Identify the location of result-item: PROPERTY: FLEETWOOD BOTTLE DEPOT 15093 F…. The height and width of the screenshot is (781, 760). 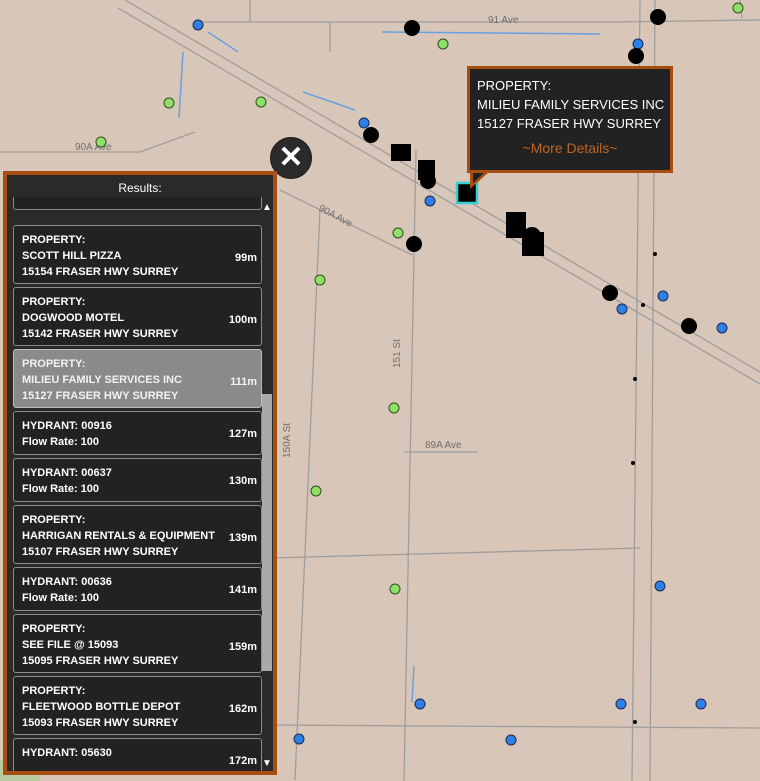
(137, 705).